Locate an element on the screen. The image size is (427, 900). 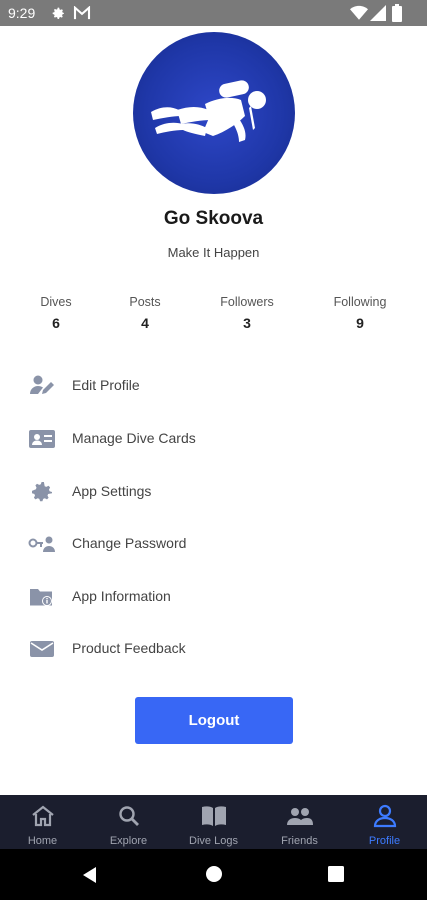
stat-label: Posts is located at coordinates (145, 302).